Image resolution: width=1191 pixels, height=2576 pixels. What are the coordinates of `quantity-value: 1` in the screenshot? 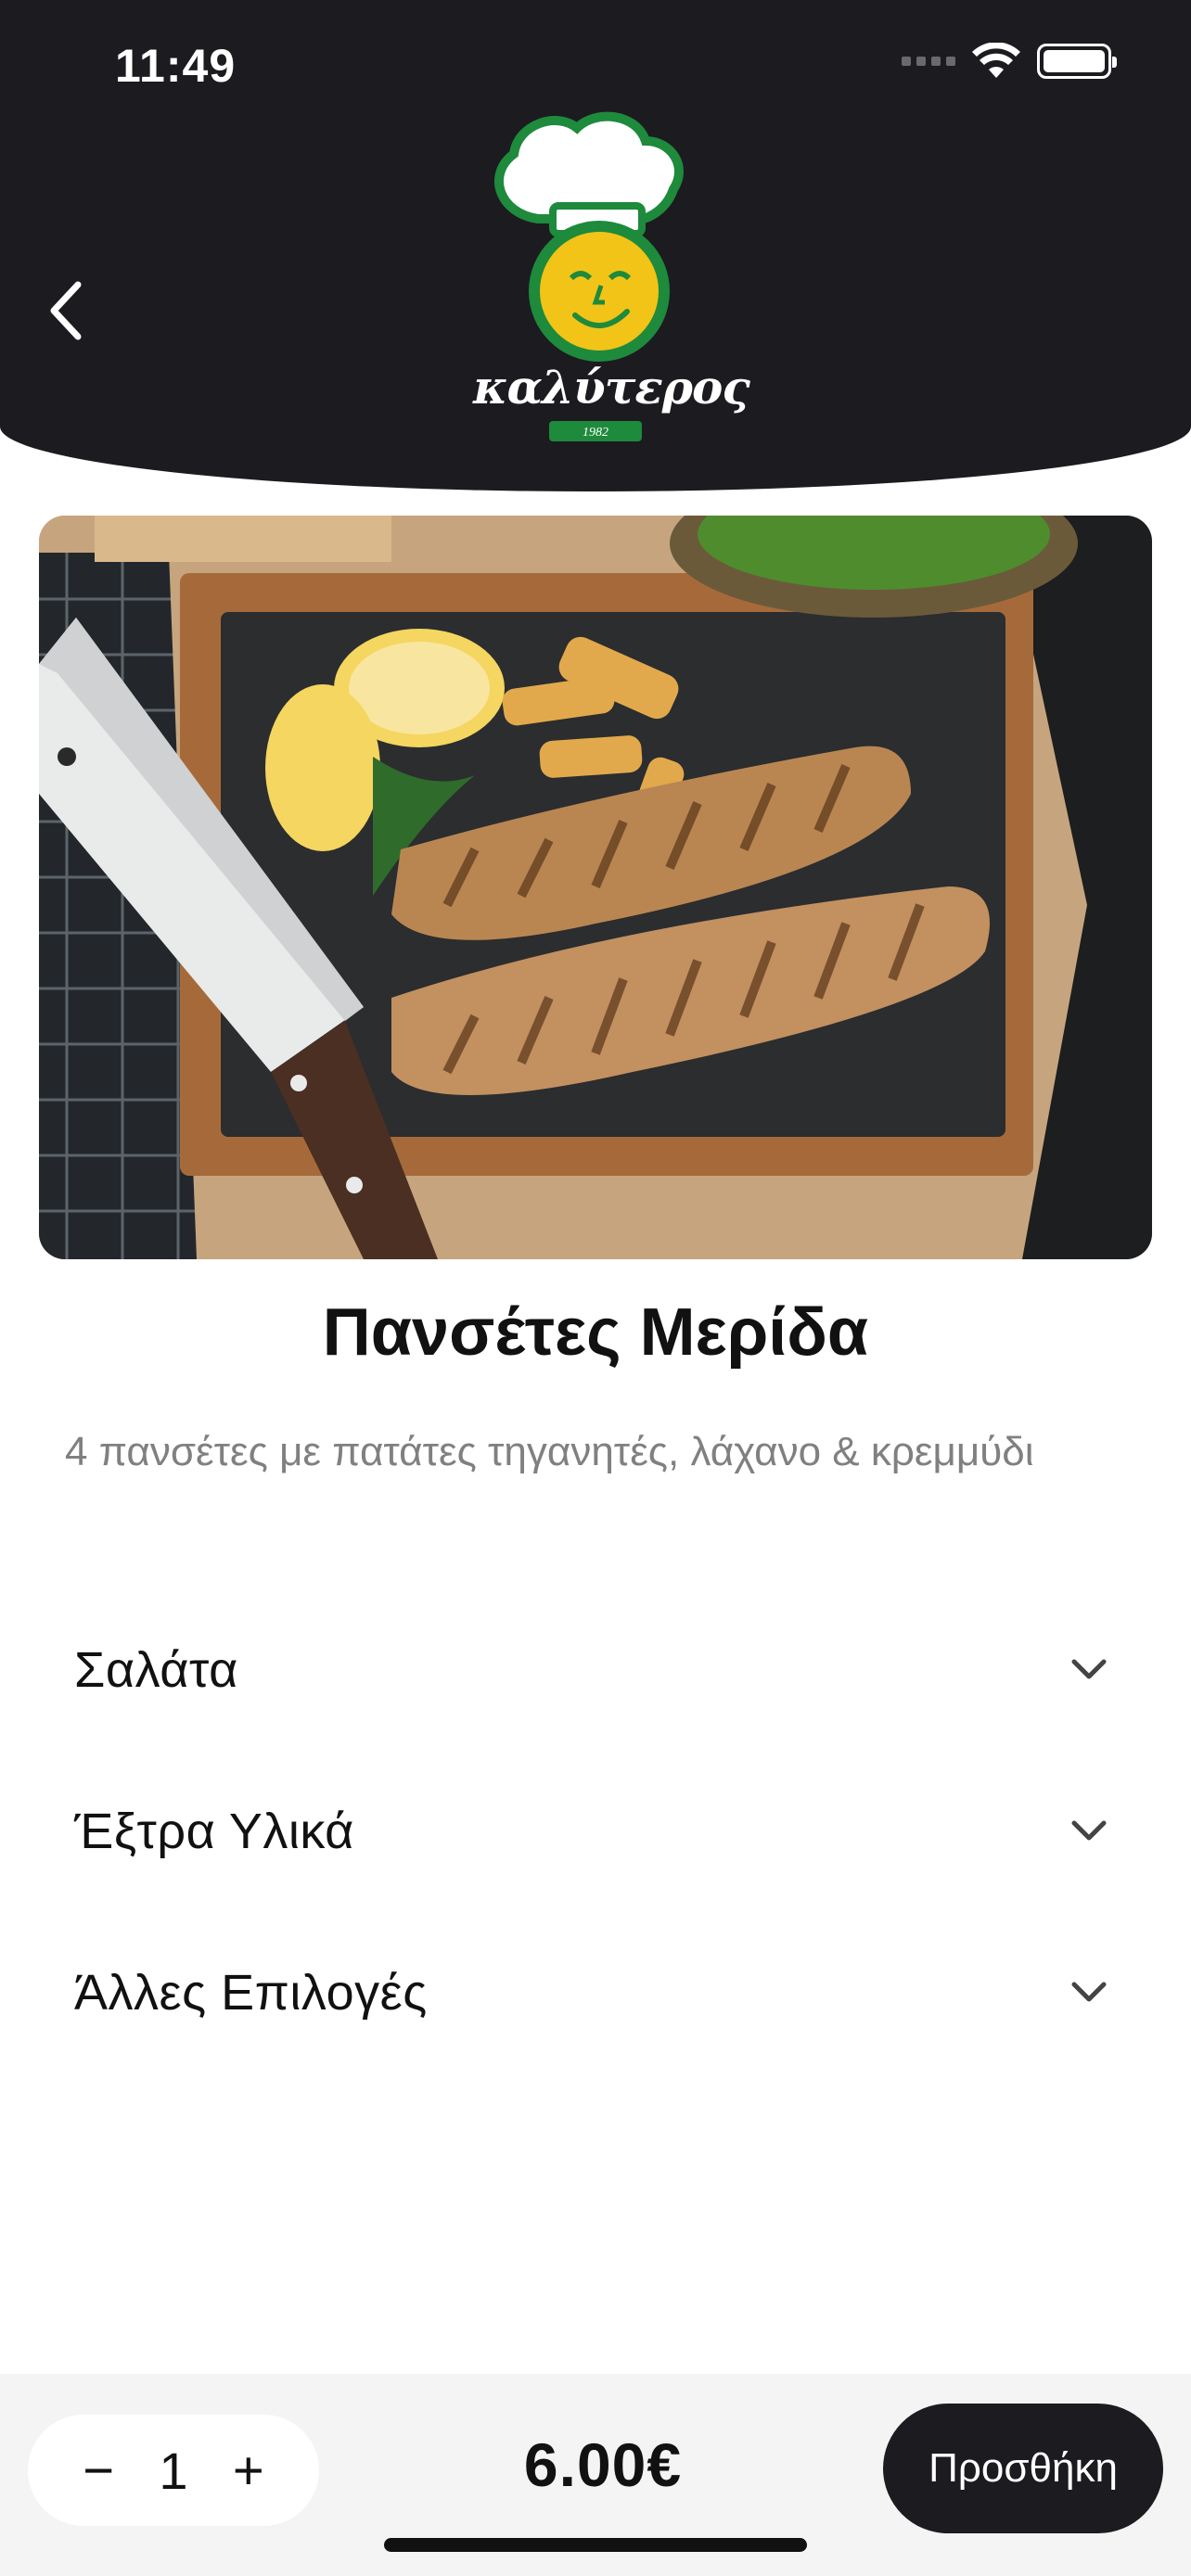 It's located at (173, 2471).